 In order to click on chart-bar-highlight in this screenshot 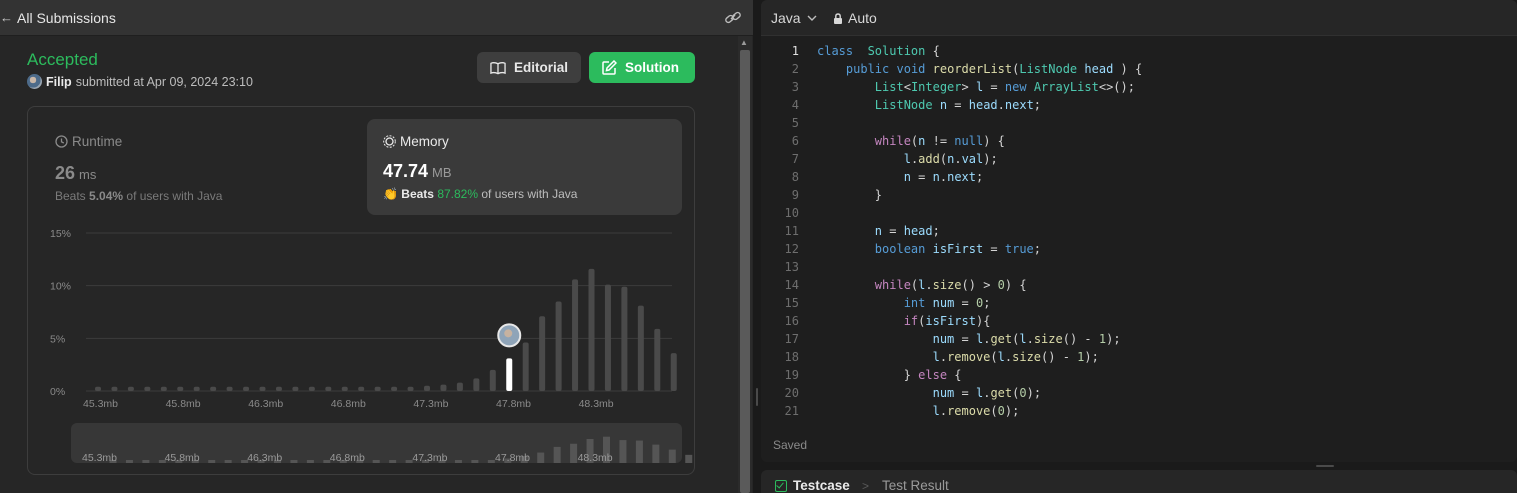, I will do `click(509, 374)`.